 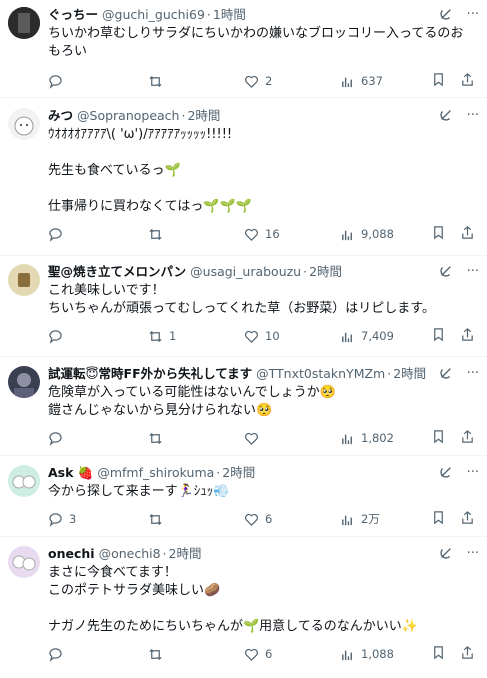 I want to click on like-count: 2, so click(x=269, y=81).